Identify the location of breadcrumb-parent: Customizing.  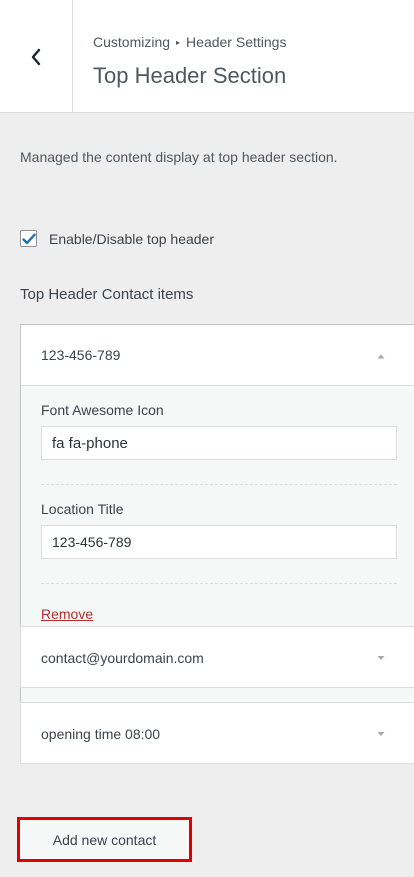
(132, 42).